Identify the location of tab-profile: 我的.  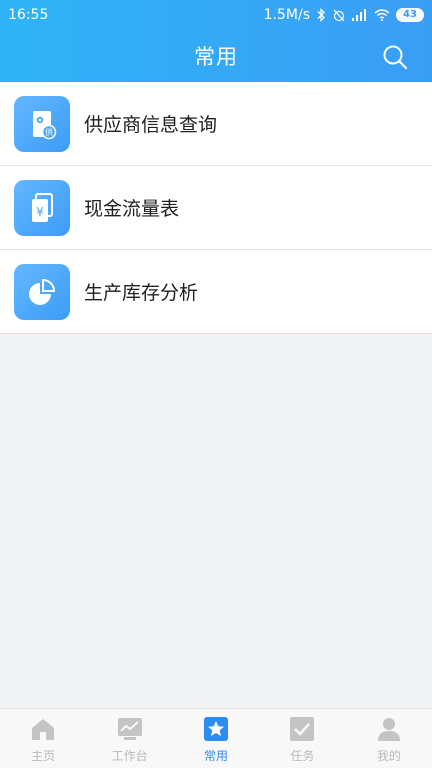
(389, 738).